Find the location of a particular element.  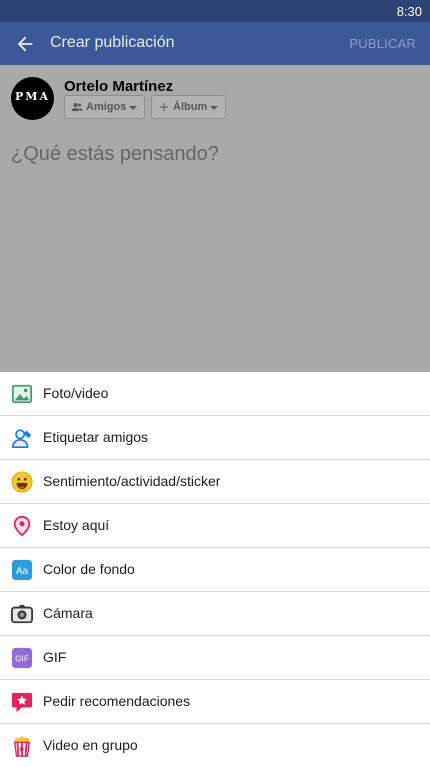

avatar: PMA is located at coordinates (32, 98).